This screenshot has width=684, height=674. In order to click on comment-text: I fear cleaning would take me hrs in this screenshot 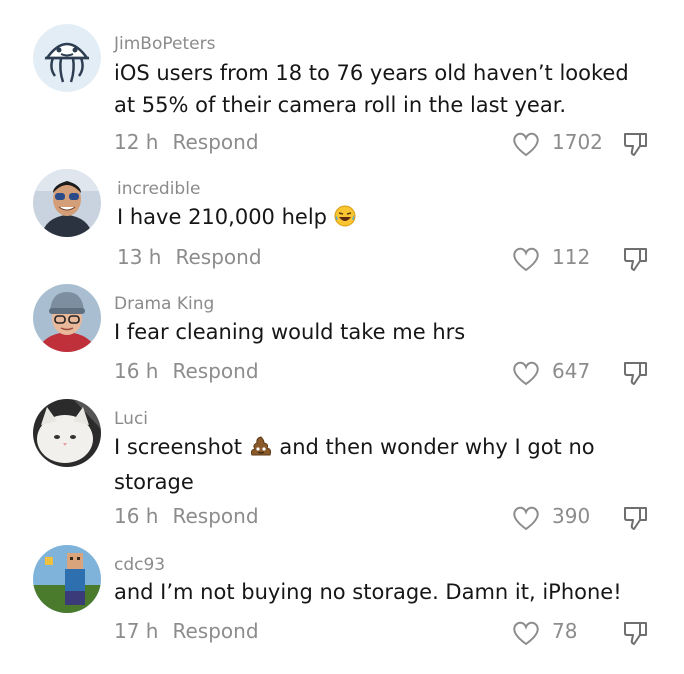, I will do `click(290, 332)`.